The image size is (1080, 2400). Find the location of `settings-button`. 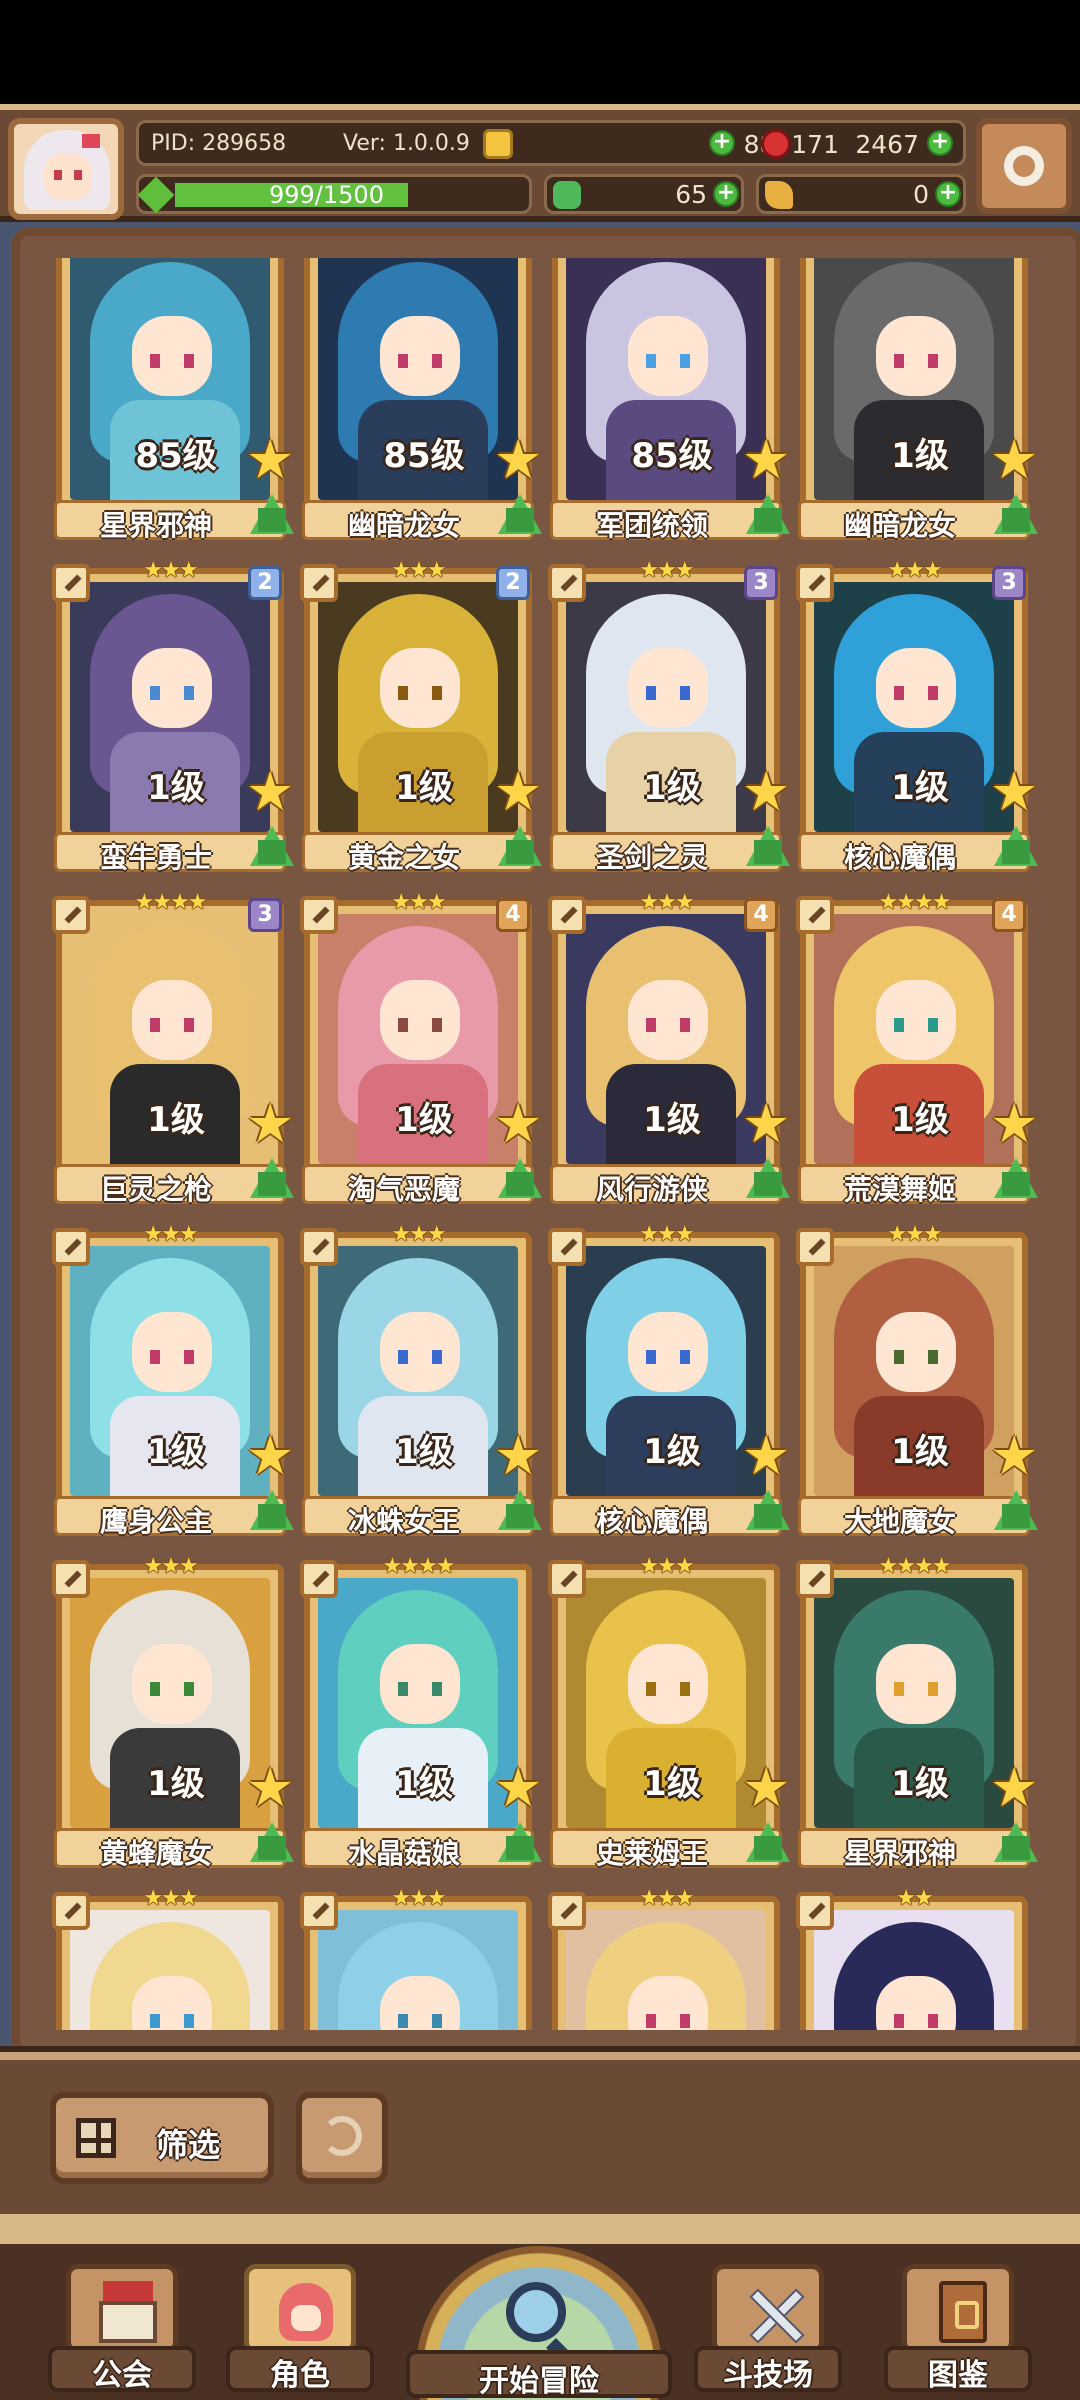

settings-button is located at coordinates (1024, 166).